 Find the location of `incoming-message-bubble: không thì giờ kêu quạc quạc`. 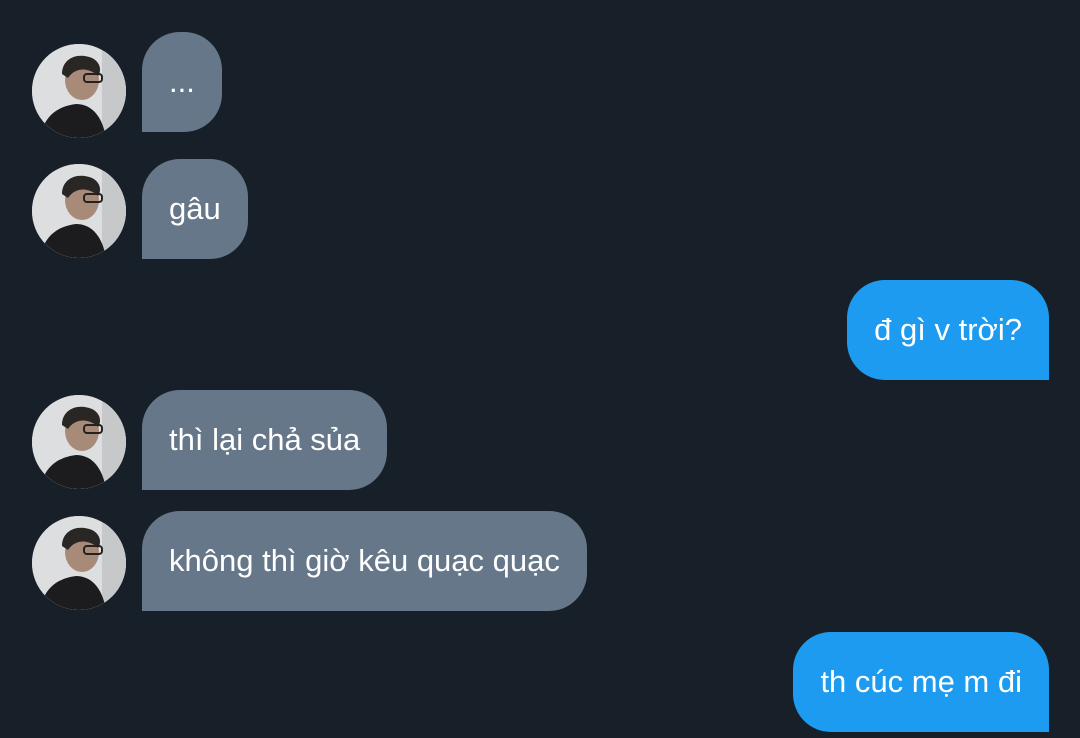

incoming-message-bubble: không thì giờ kêu quạc quạc is located at coordinates (364, 561).